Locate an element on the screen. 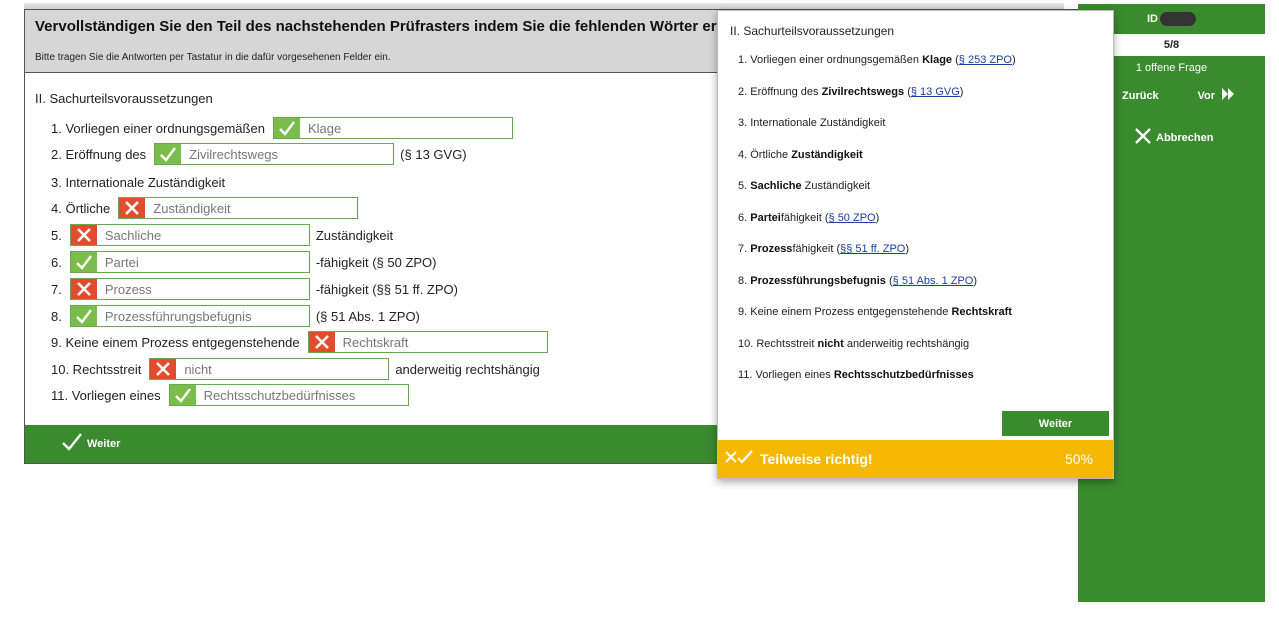  quiz-row: 6. Partei -fähigkeit (§ 50 ZPO) is located at coordinates (244, 262).